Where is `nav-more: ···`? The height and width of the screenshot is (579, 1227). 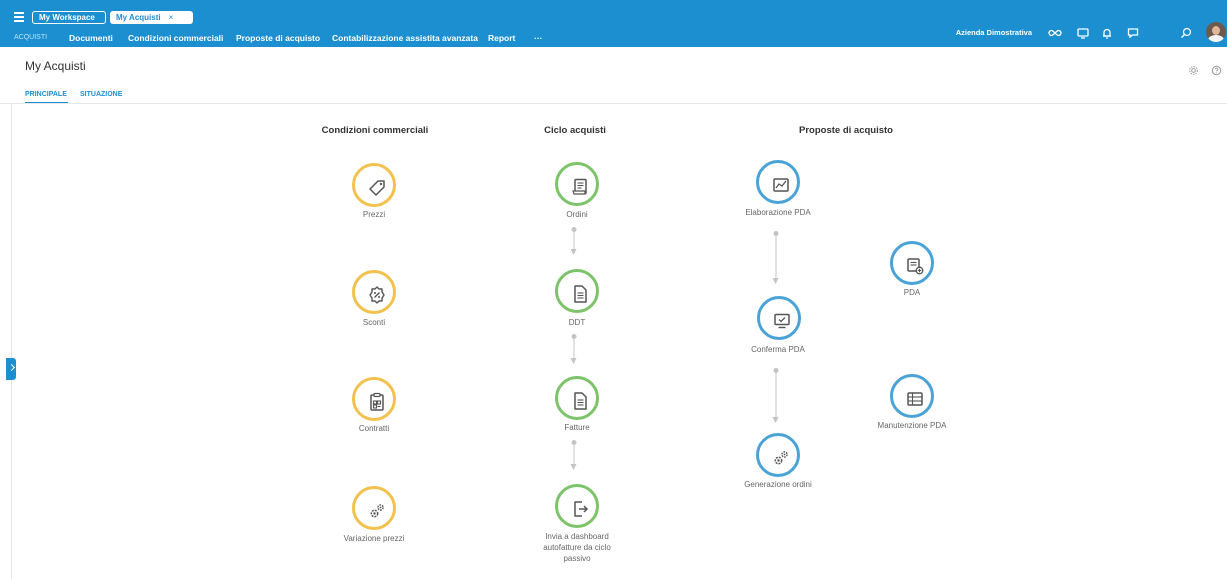
nav-more: ··· is located at coordinates (538, 38).